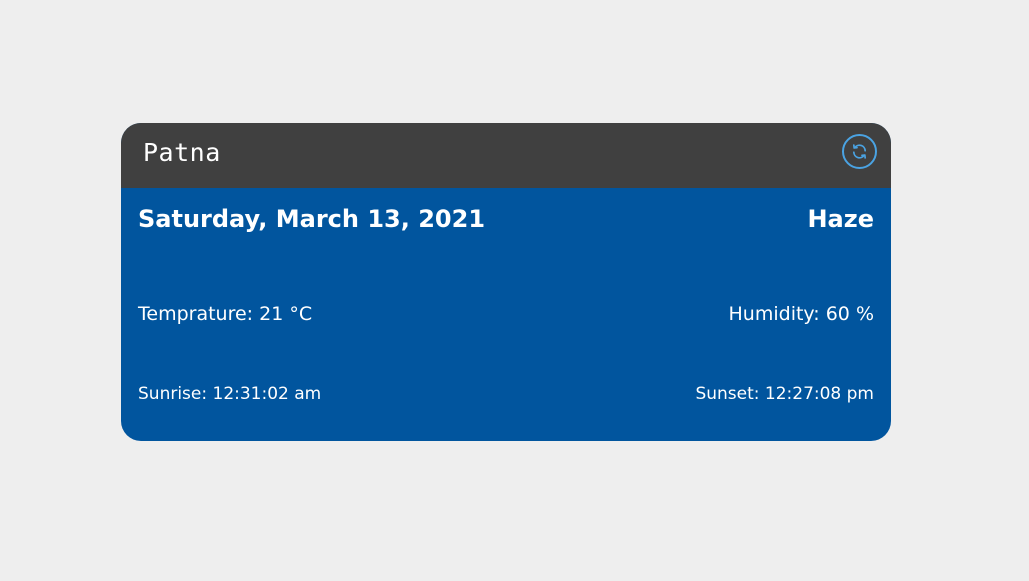 This screenshot has width=1029, height=581. Describe the element at coordinates (801, 314) in the screenshot. I see `humidity-label: Humidity: 60 %` at that location.